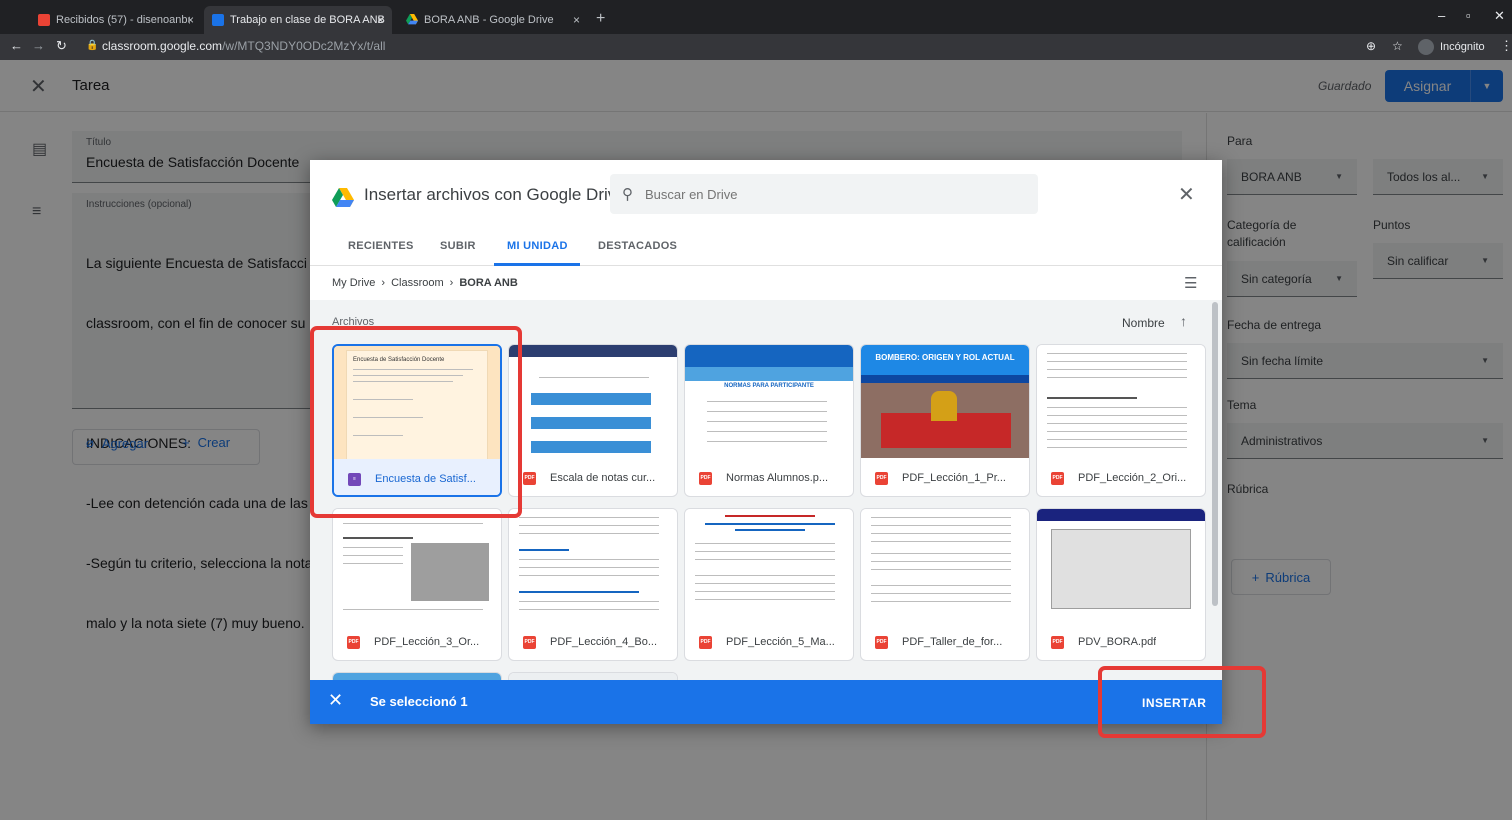  What do you see at coordinates (1183, 321) in the screenshot?
I see `arrow-up-icon: ↑` at bounding box center [1183, 321].